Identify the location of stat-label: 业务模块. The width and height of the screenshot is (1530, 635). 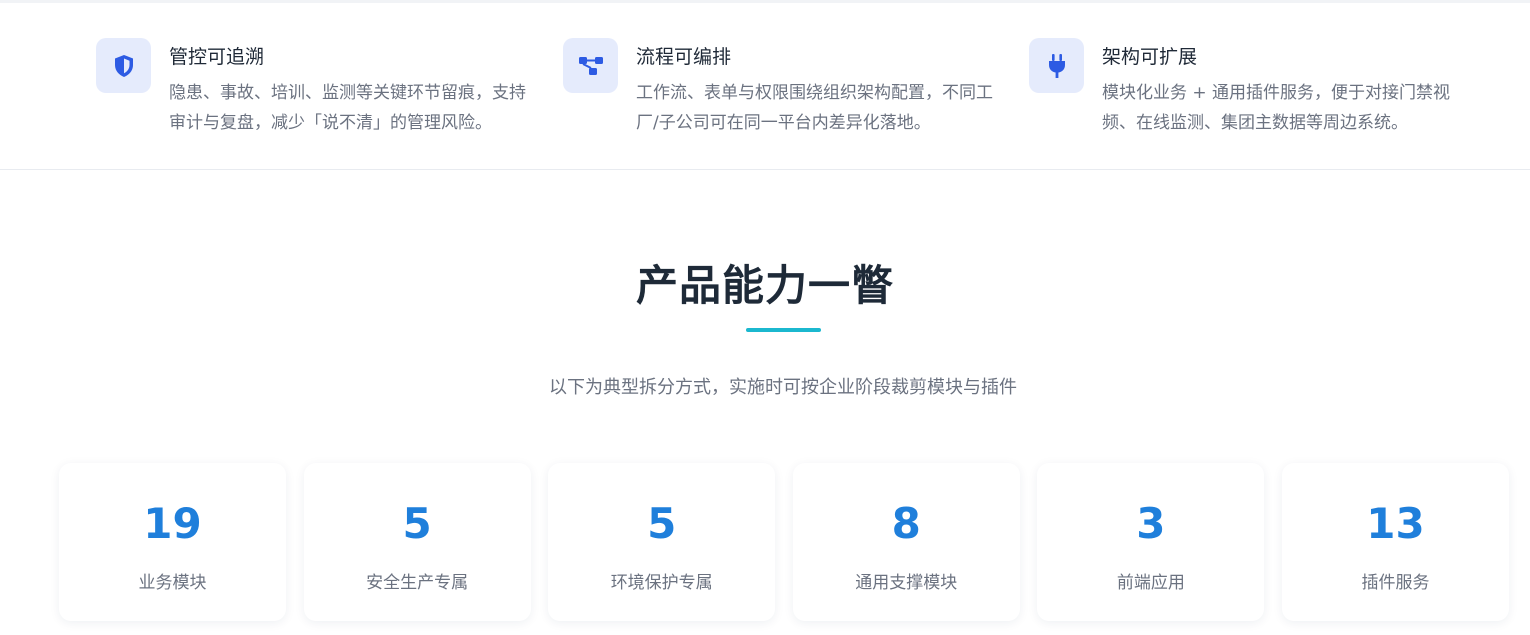
(172, 583).